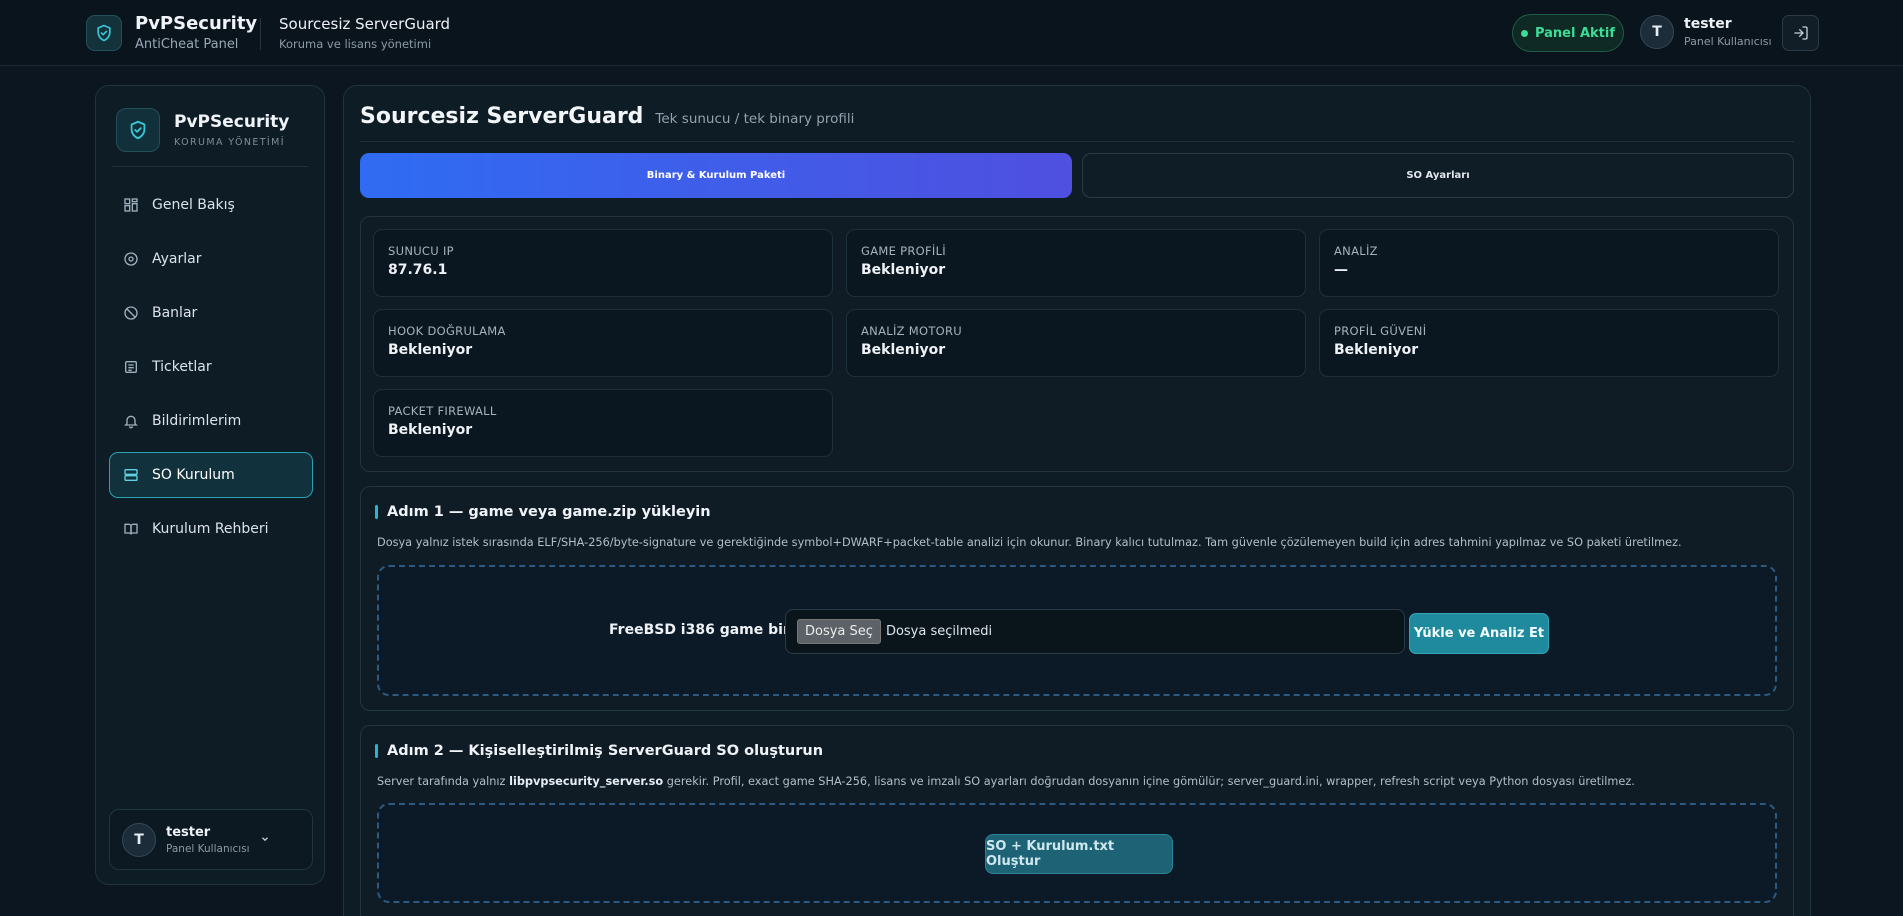  What do you see at coordinates (131, 475) in the screenshot?
I see `server-icon` at bounding box center [131, 475].